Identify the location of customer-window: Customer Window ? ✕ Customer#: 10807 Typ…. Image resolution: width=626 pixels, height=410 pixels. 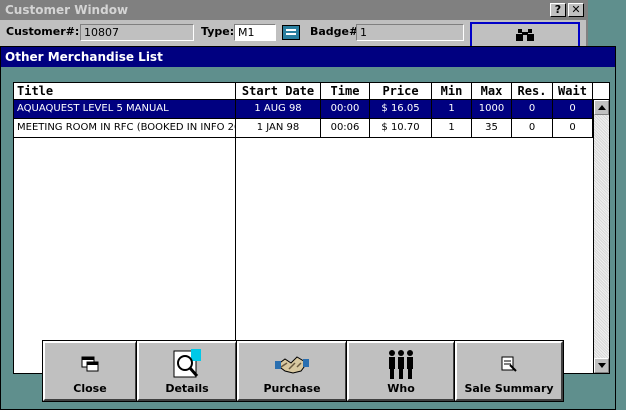
(294, 24).